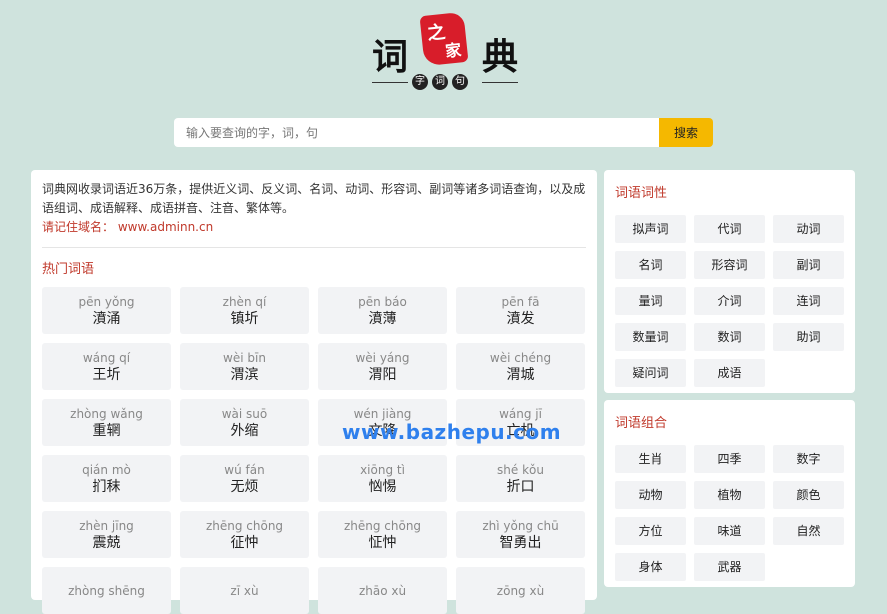  Describe the element at coordinates (244, 357) in the screenshot. I see `word-pinyin: wèi bīn` at that location.